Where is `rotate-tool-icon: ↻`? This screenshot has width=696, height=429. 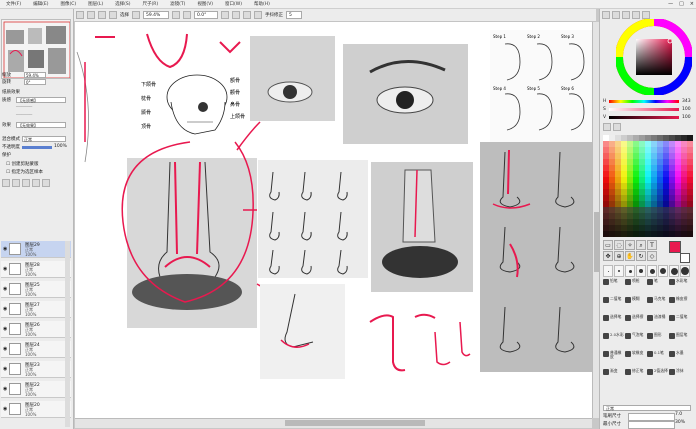 rotate-tool-icon: ↻ is located at coordinates (641, 256).